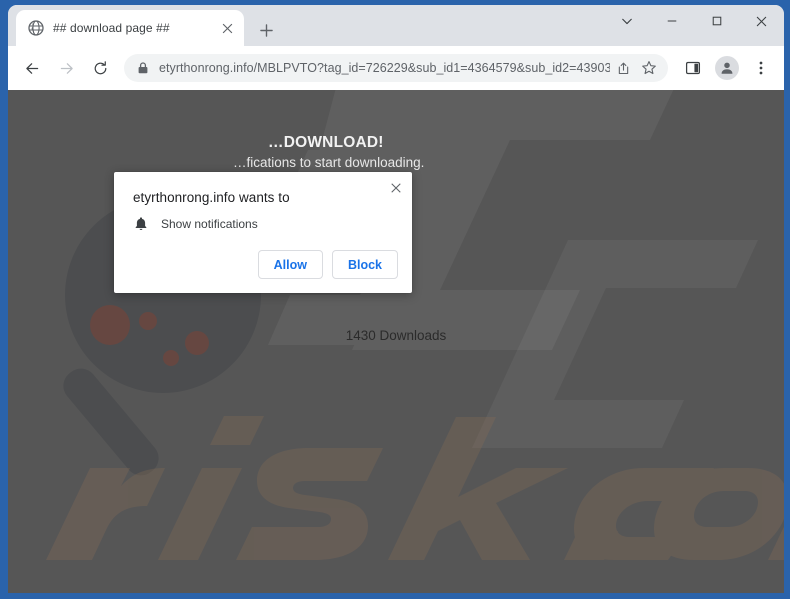  Describe the element at coordinates (111, 28) in the screenshot. I see `tab-title: ## download page ##` at that location.